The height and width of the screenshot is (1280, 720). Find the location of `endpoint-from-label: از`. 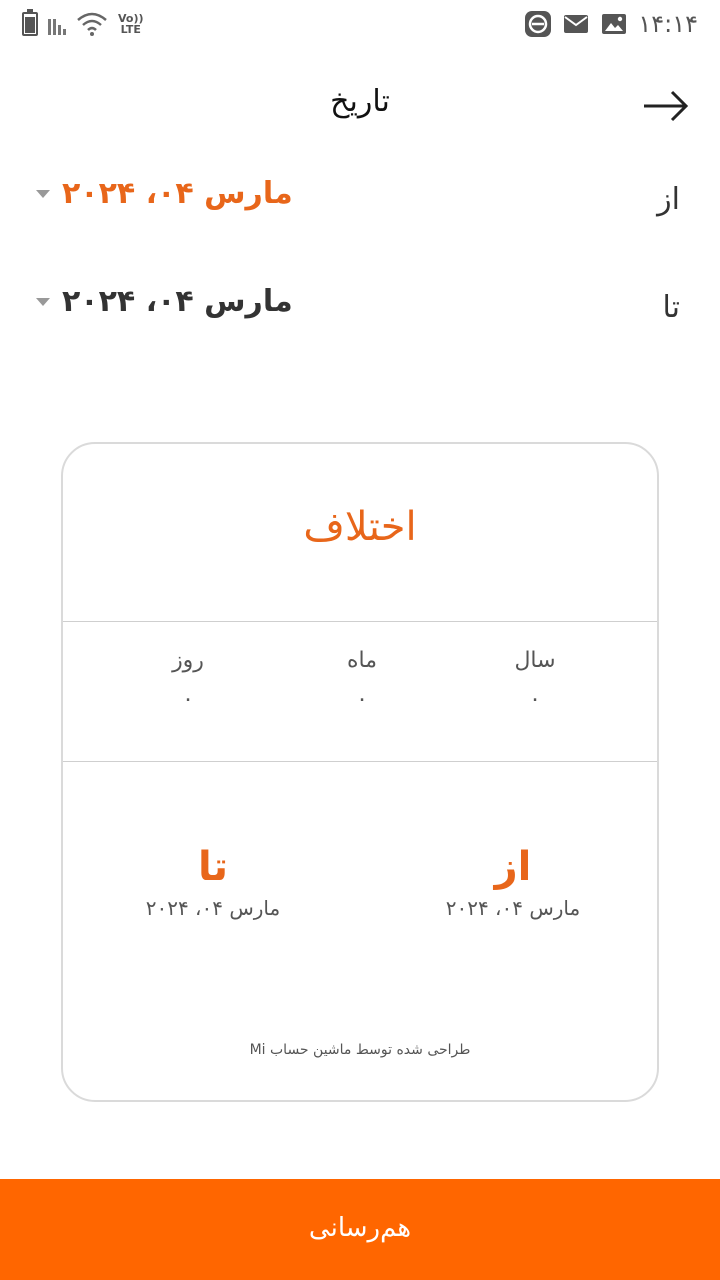

endpoint-from-label: از is located at coordinates (513, 867).